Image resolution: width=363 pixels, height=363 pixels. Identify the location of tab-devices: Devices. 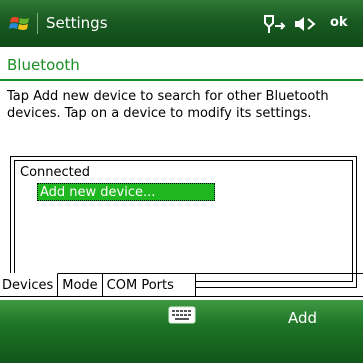
(29, 285).